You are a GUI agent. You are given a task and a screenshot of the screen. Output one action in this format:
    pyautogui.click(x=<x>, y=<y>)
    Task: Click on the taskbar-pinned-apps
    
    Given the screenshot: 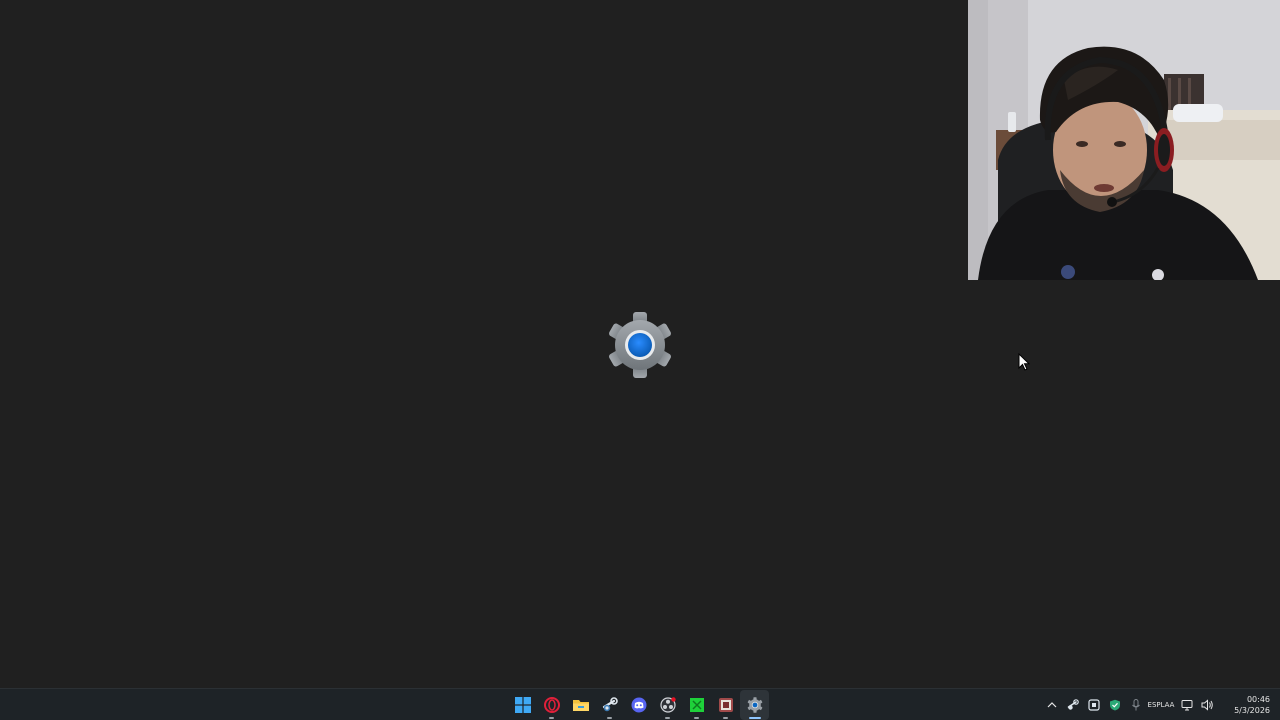 What is the action you would take?
    pyautogui.click(x=638, y=704)
    